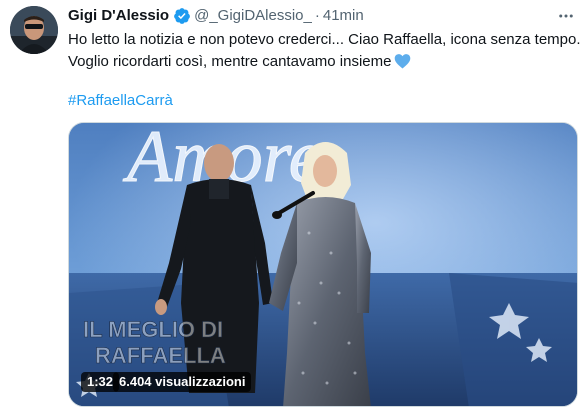 The image size is (588, 415). What do you see at coordinates (182, 16) in the screenshot?
I see `verified-badge-icon` at bounding box center [182, 16].